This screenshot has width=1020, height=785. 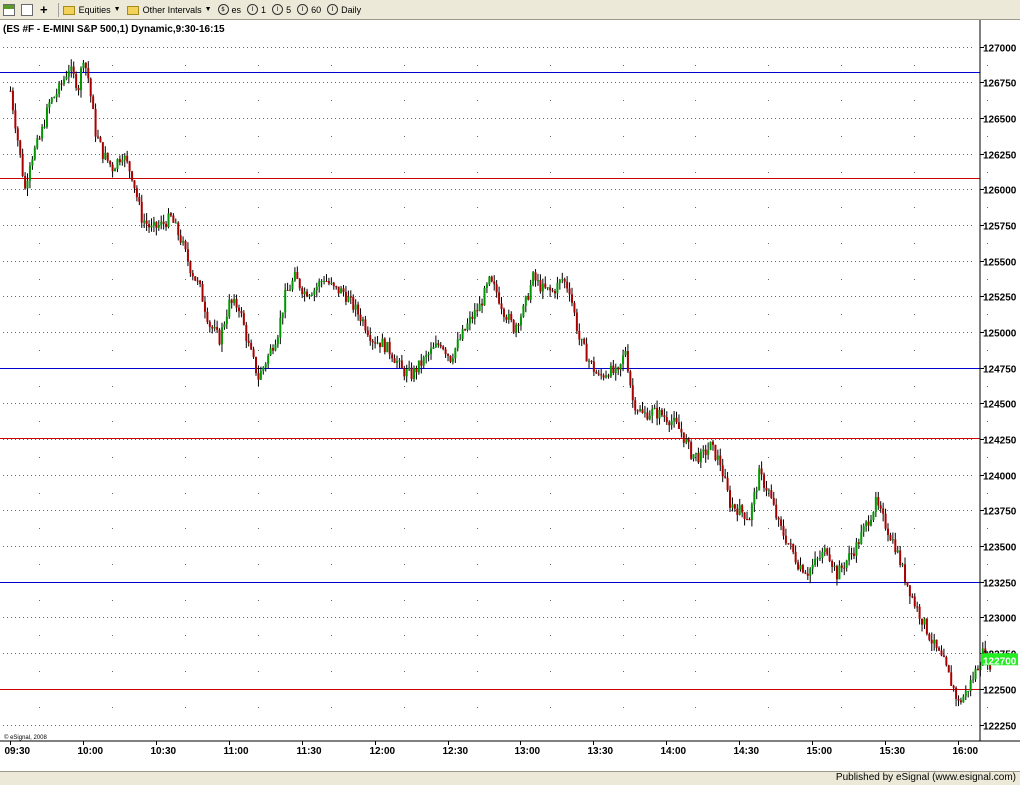 I want to click on interval-1-button: I 1, so click(x=256, y=9).